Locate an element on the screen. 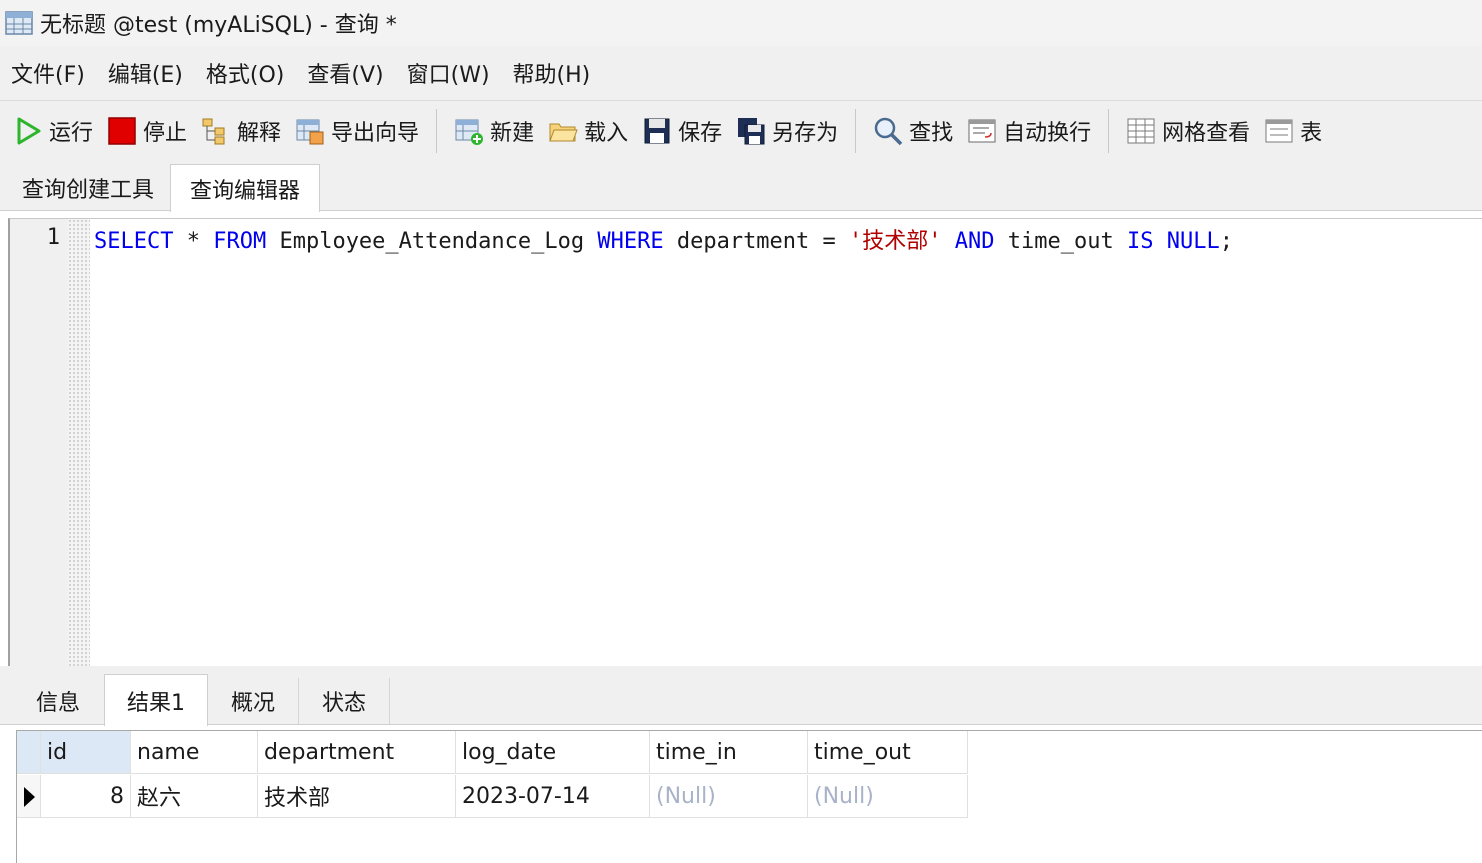  query-tab-bar: 查询创建工具 查询编辑器 is located at coordinates (741, 186).